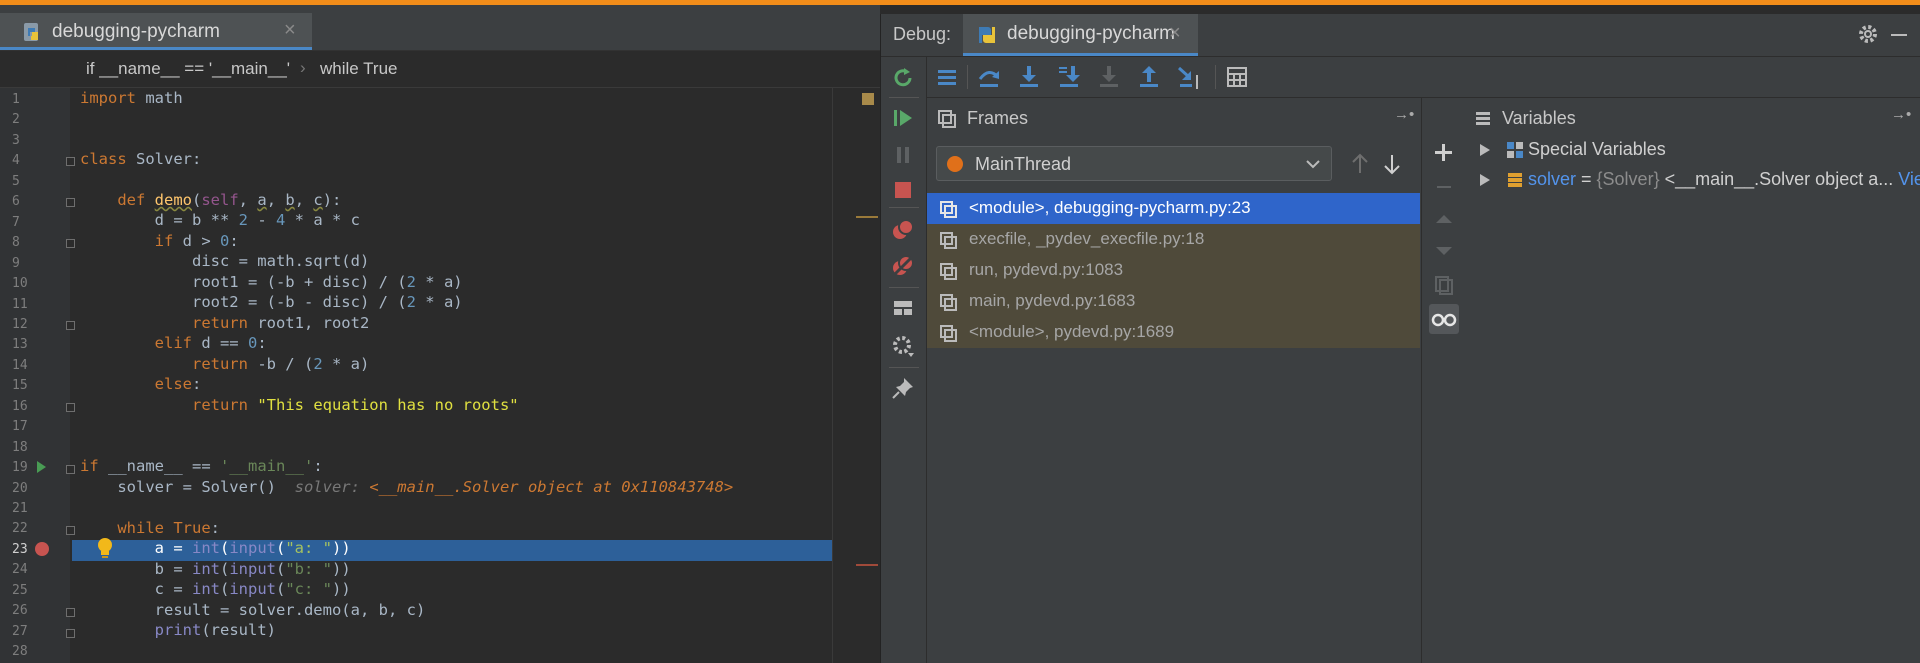  What do you see at coordinates (1189, 77) in the screenshot?
I see `run-to-cursor-icon` at bounding box center [1189, 77].